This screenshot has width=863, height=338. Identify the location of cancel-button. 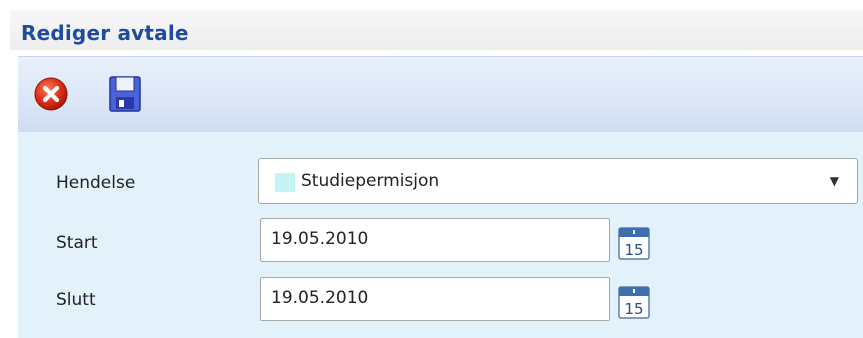
(51, 94).